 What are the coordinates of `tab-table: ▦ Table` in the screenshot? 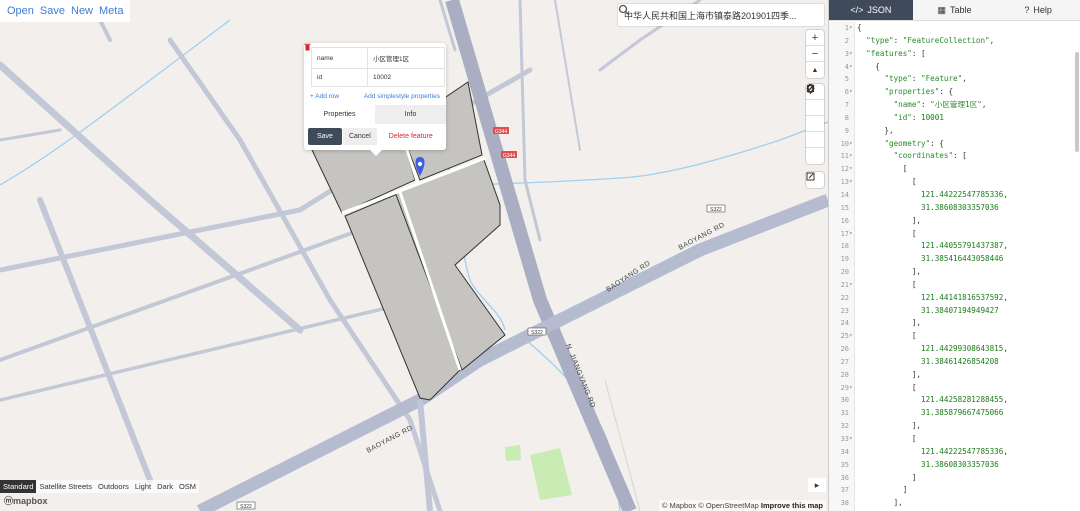 It's located at (955, 10).